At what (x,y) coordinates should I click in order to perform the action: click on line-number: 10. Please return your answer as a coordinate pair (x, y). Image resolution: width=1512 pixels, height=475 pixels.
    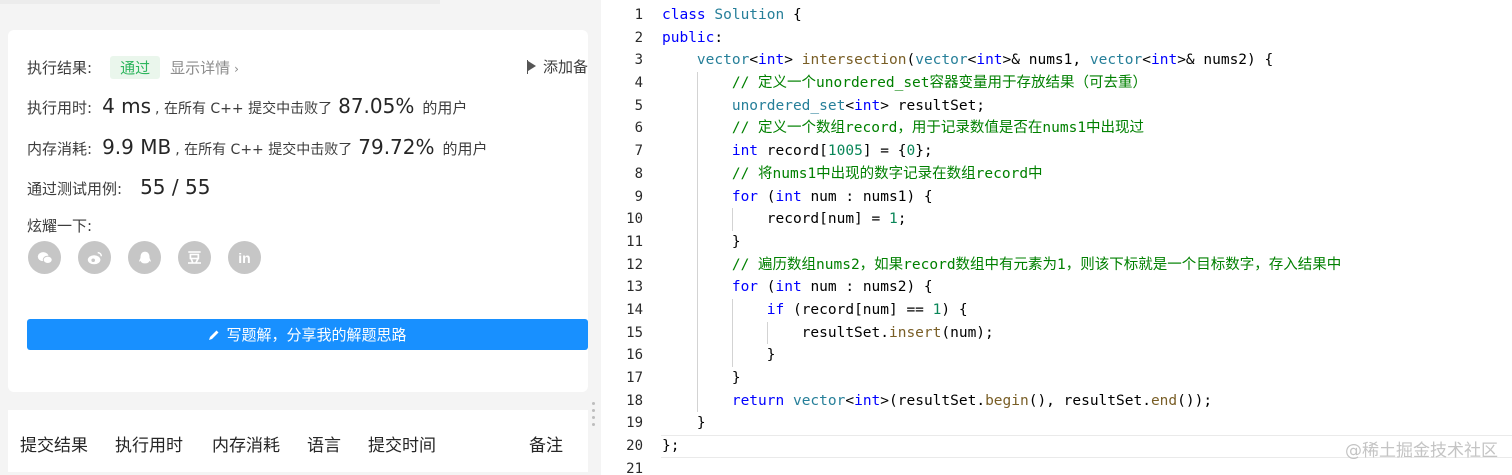
    Looking at the image, I should click on (634, 219).